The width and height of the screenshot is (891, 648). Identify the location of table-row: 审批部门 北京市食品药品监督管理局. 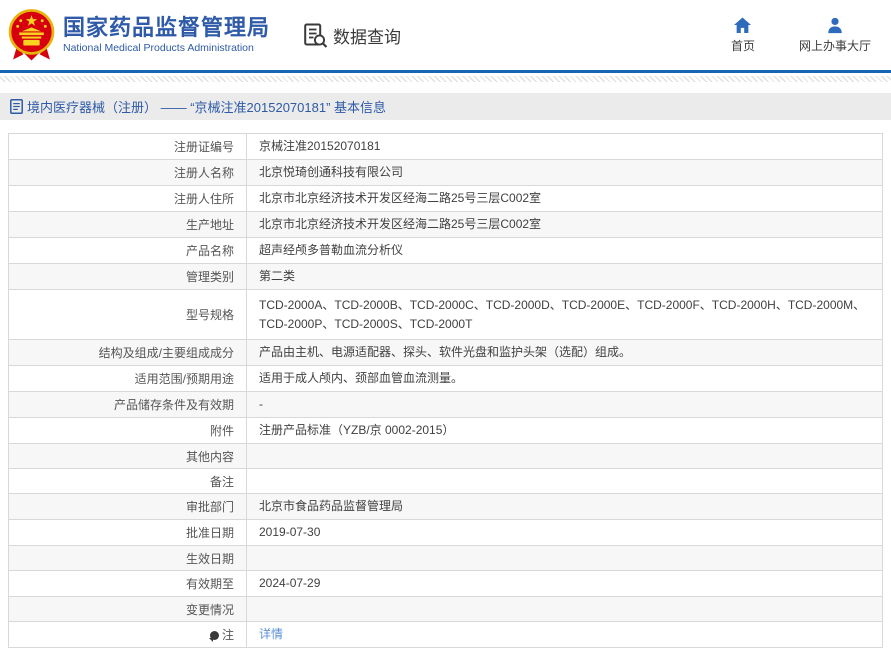
(445, 506).